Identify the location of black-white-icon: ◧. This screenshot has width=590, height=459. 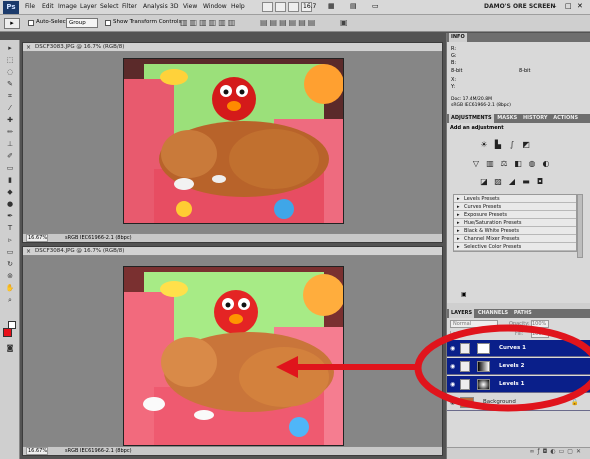
(518, 163).